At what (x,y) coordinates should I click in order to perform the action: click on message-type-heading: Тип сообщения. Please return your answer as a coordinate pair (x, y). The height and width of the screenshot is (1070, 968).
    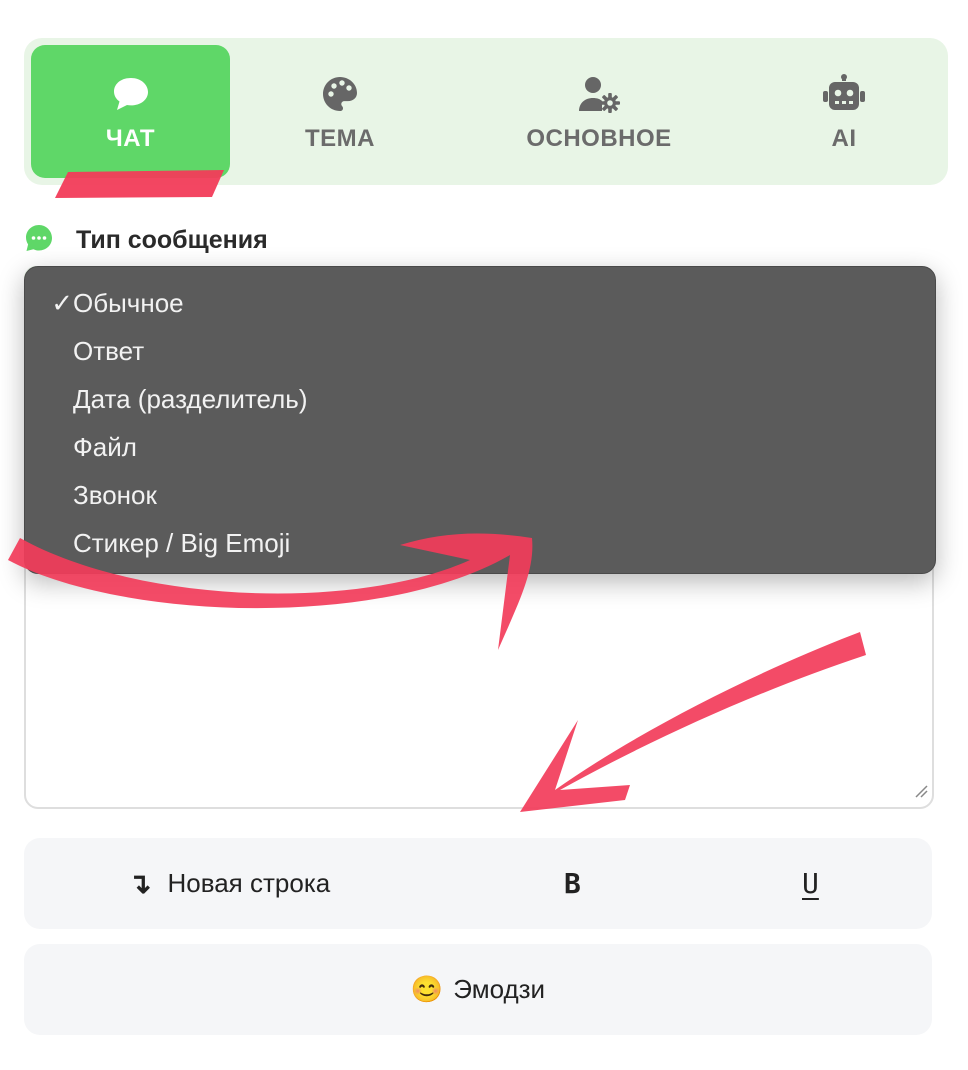
    Looking at the image, I should click on (146, 240).